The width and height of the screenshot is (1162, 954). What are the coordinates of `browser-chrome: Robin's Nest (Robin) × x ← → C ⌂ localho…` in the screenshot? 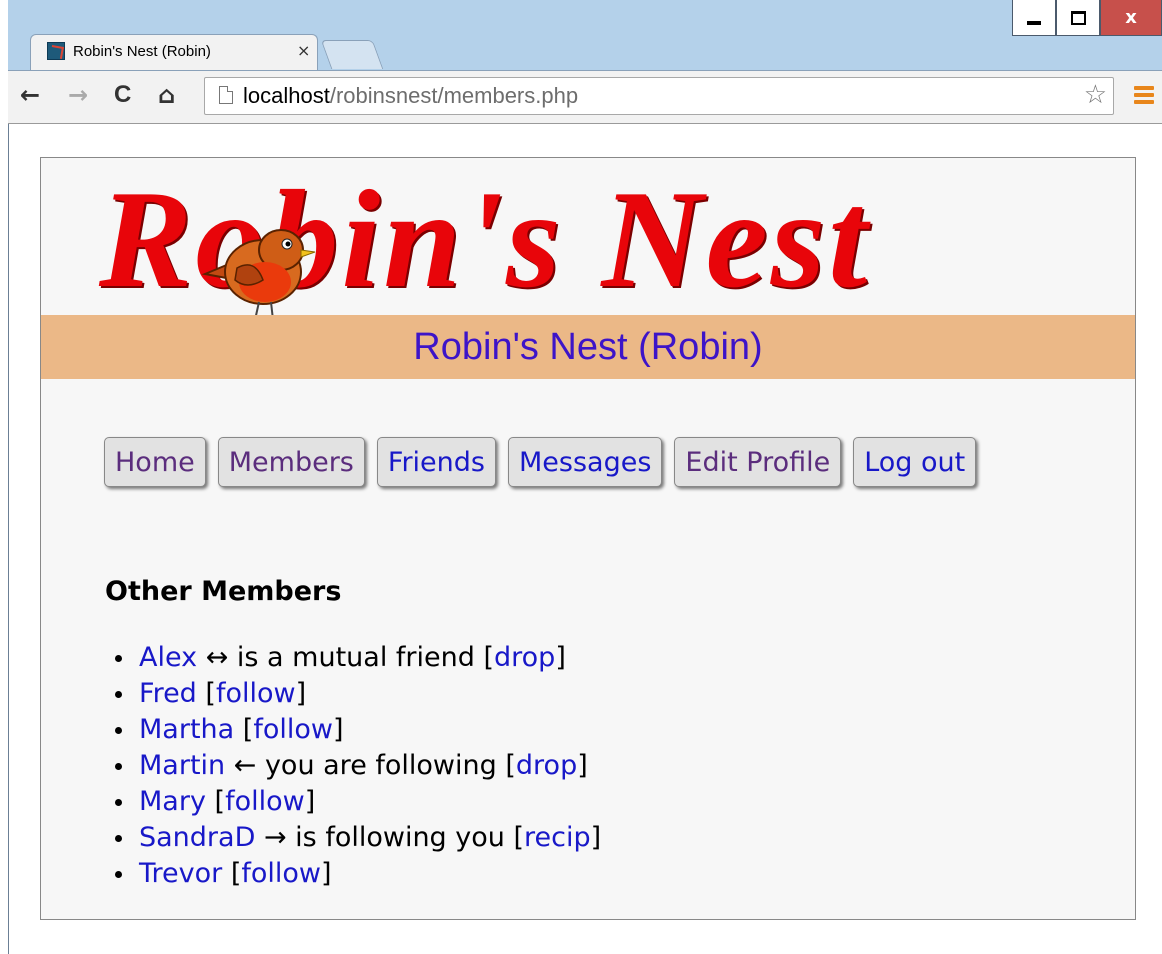 It's located at (585, 62).